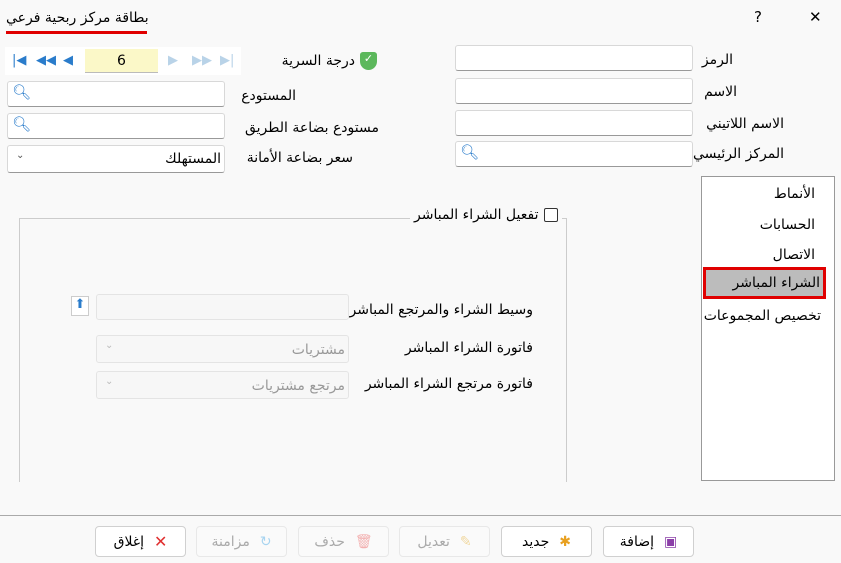 This screenshot has width=841, height=563. What do you see at coordinates (363, 541) in the screenshot?
I see `trash-icon: 🗑︎` at bounding box center [363, 541].